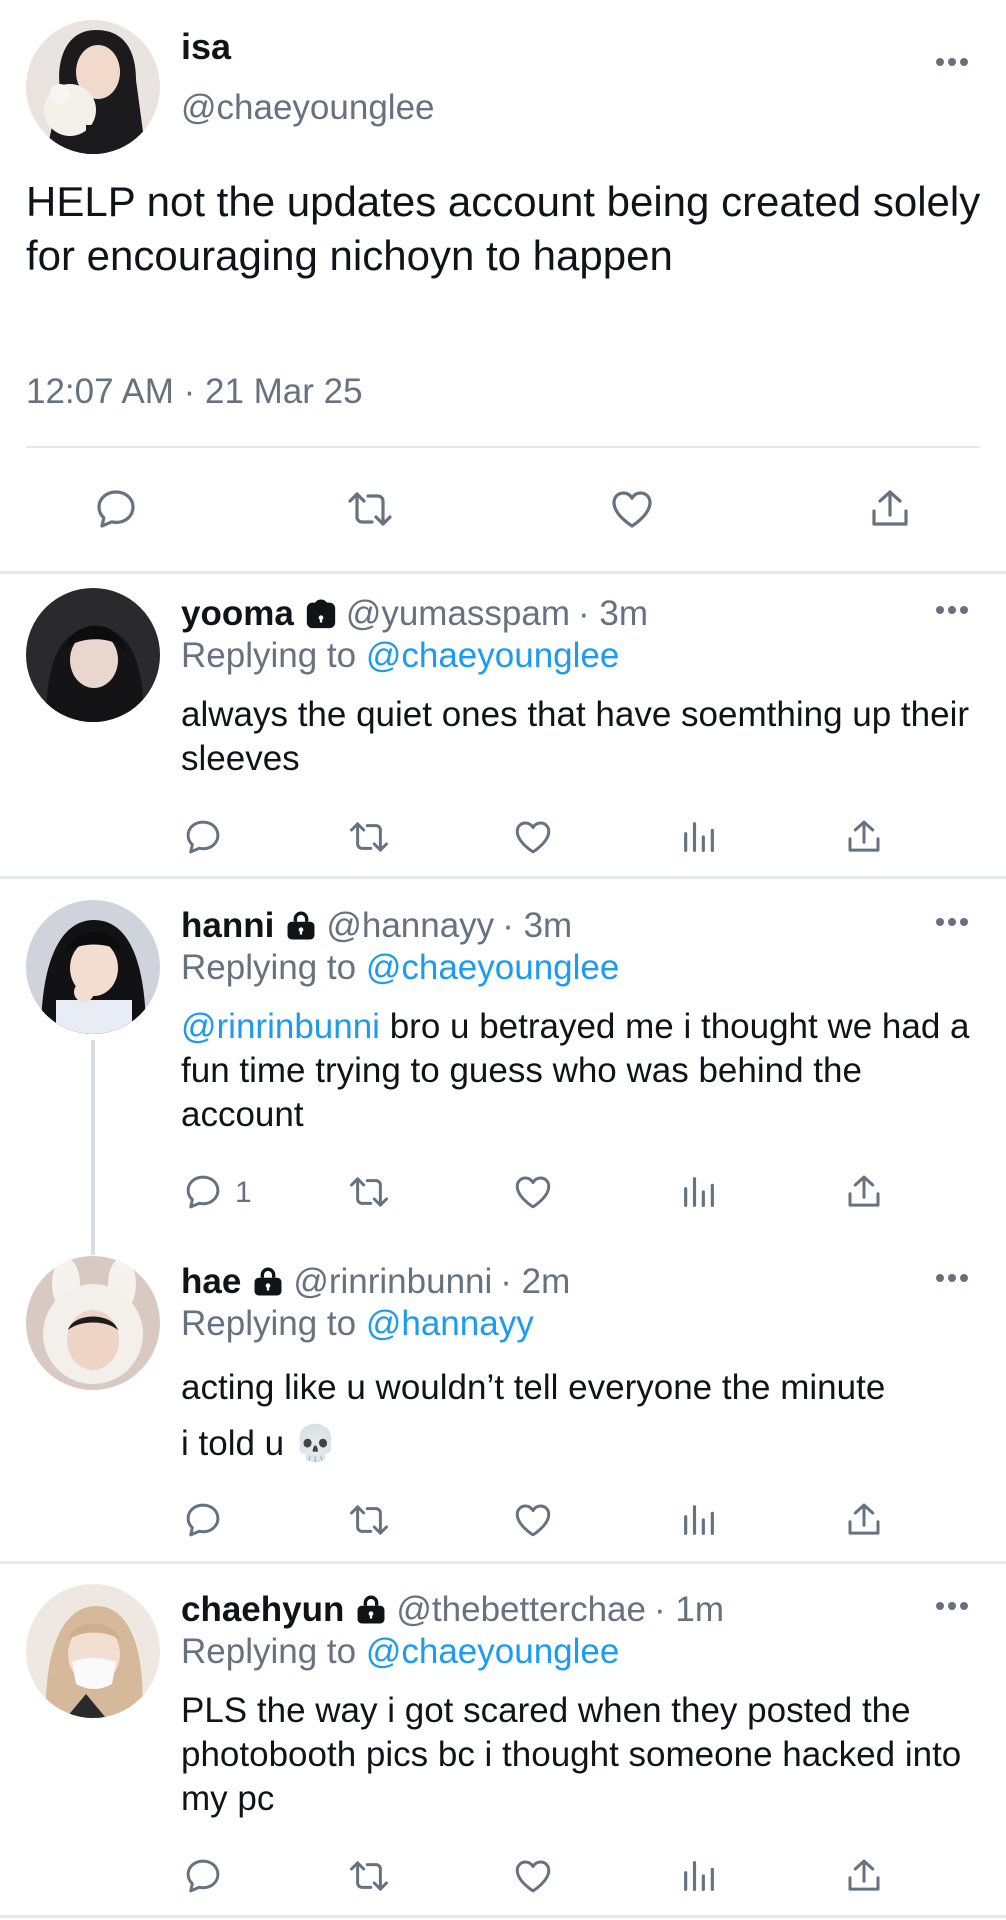 This screenshot has width=1006, height=1920. I want to click on tweet-divider, so click(503, 572).